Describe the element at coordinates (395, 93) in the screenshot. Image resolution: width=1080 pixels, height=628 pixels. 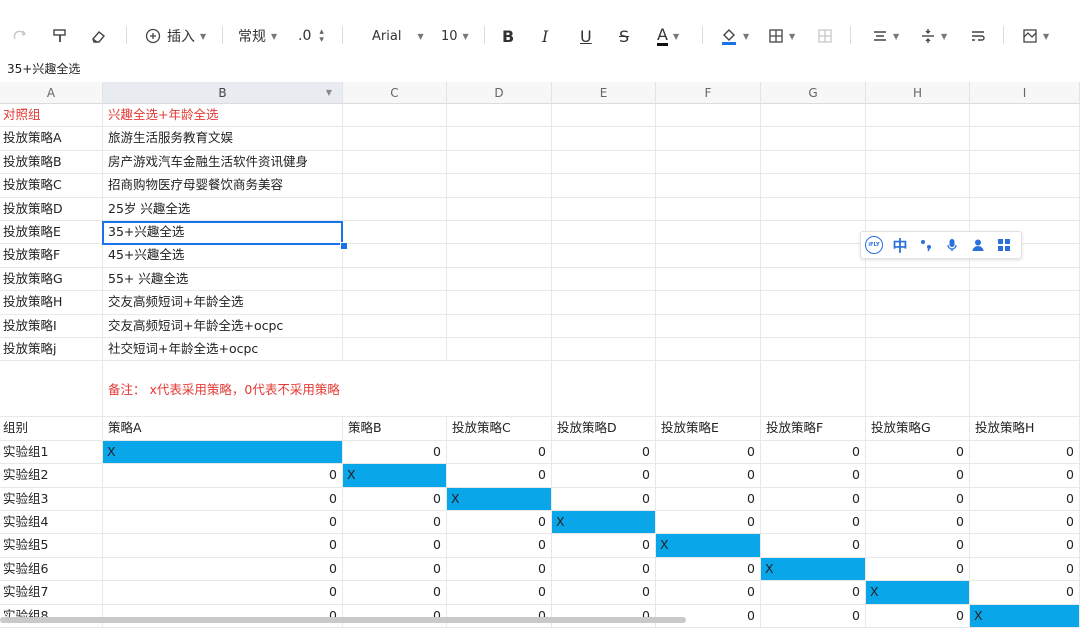
I see `column-header-c: C` at that location.